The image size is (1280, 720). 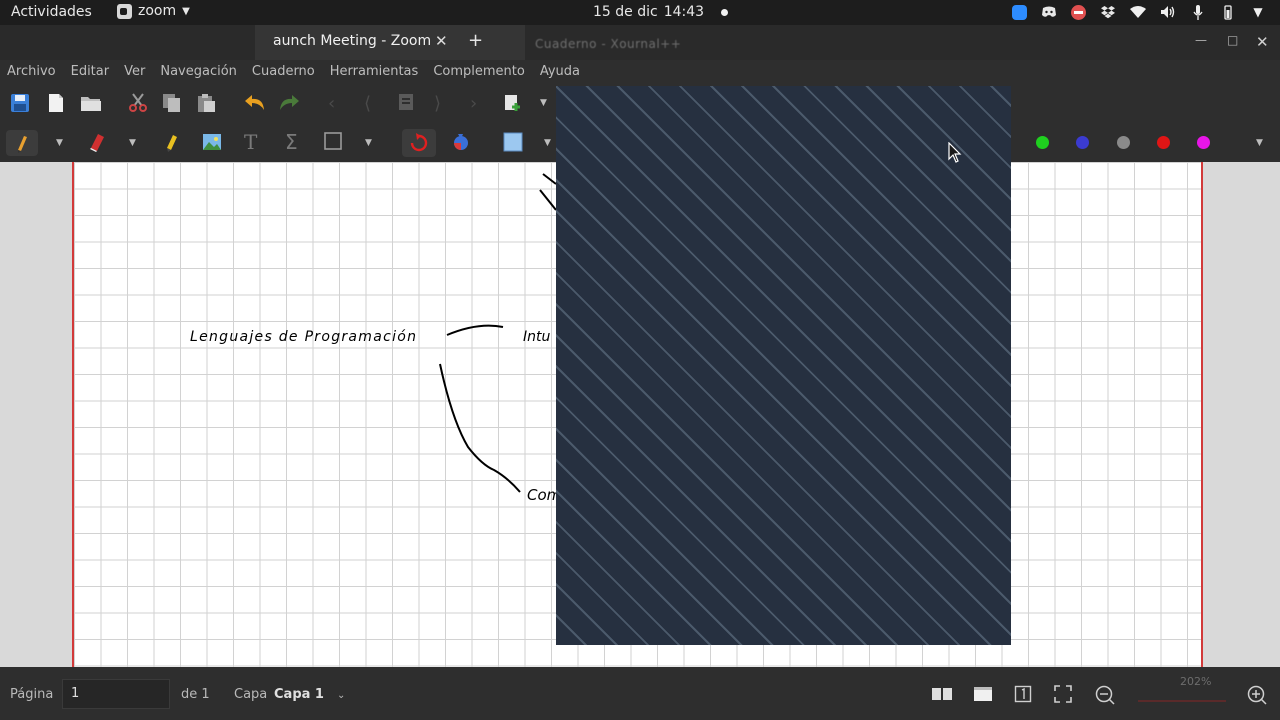 What do you see at coordinates (1196, 681) in the screenshot?
I see `zoom-percentage: 202%` at bounding box center [1196, 681].